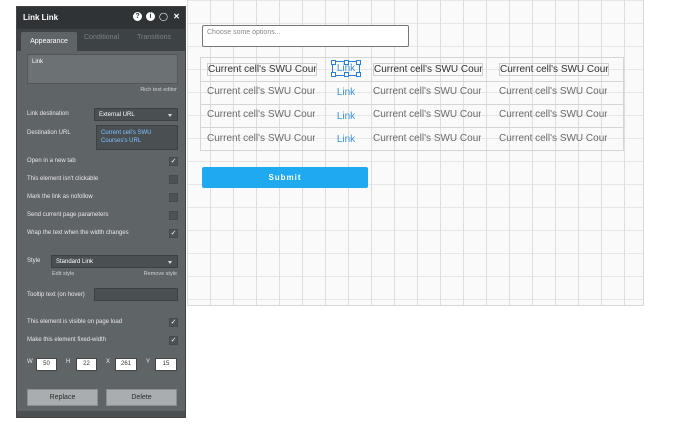 The image size is (690, 432). Describe the element at coordinates (173, 215) in the screenshot. I see `send-parameters-checkbox` at that location.